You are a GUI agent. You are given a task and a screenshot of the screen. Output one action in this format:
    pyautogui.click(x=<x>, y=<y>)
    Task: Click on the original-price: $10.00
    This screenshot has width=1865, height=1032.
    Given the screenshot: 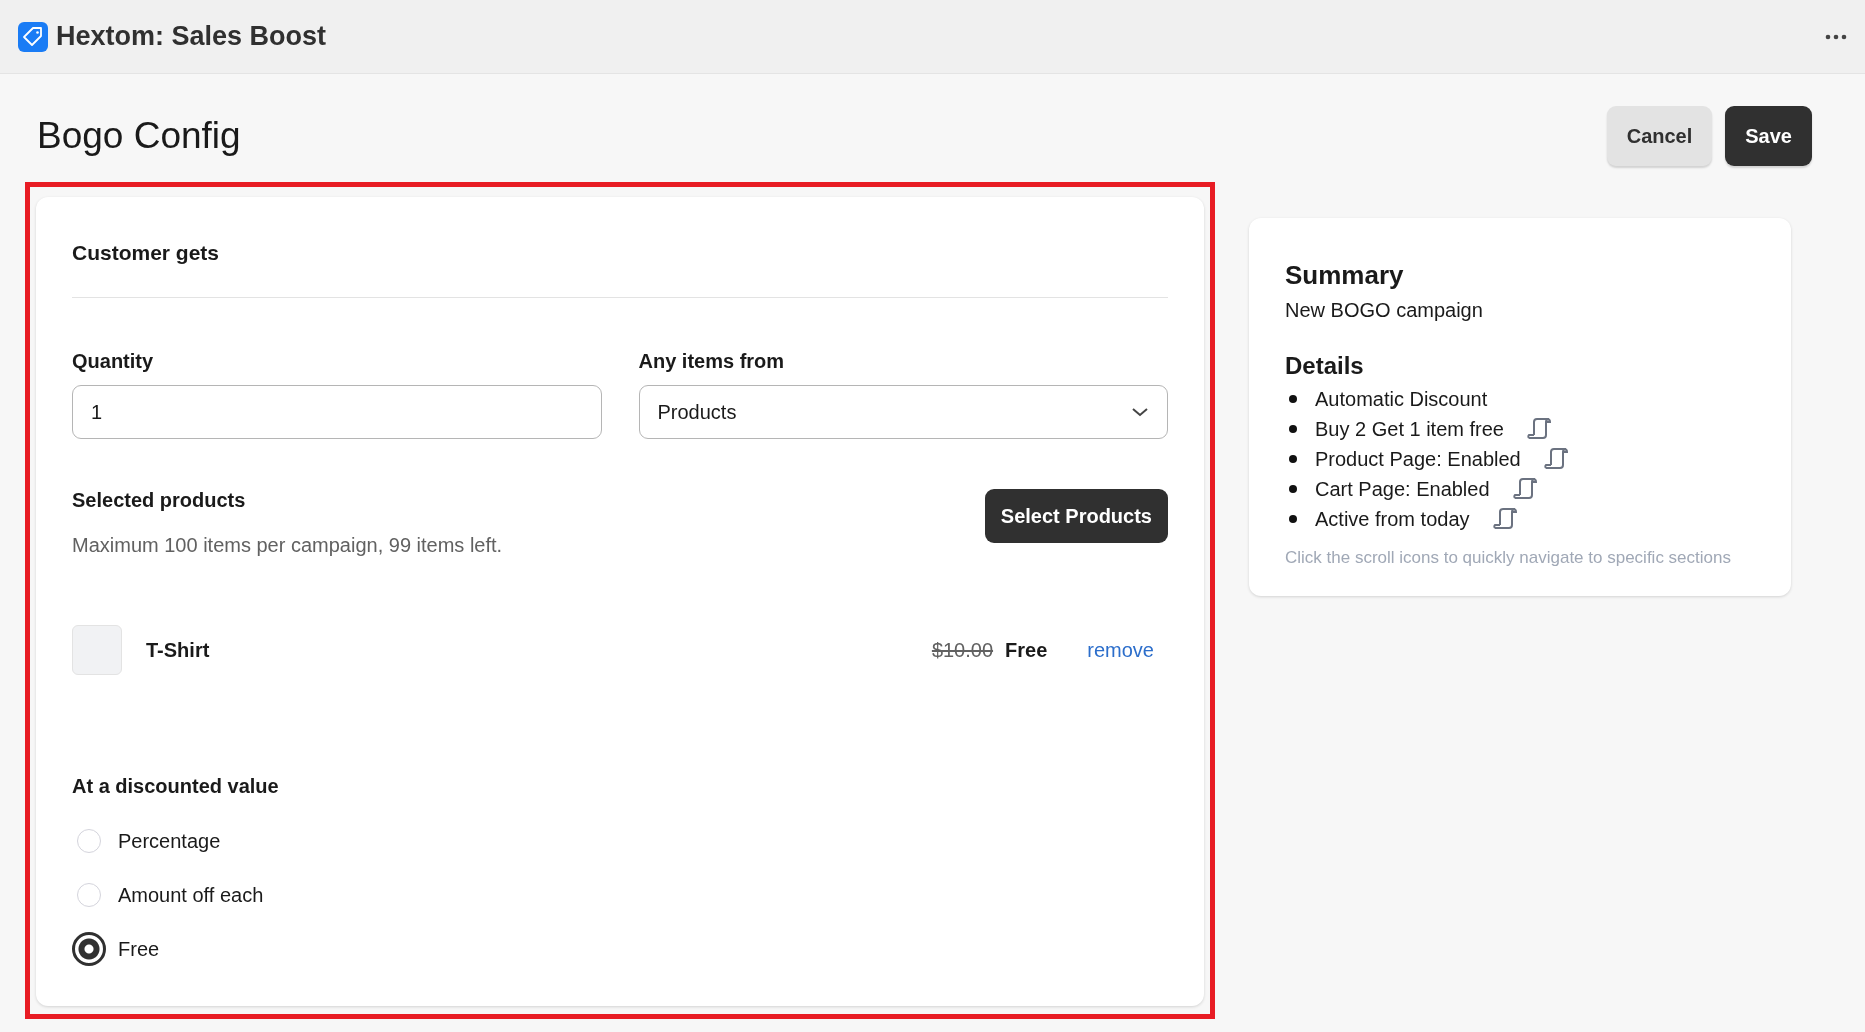 What is the action you would take?
    pyautogui.click(x=962, y=650)
    